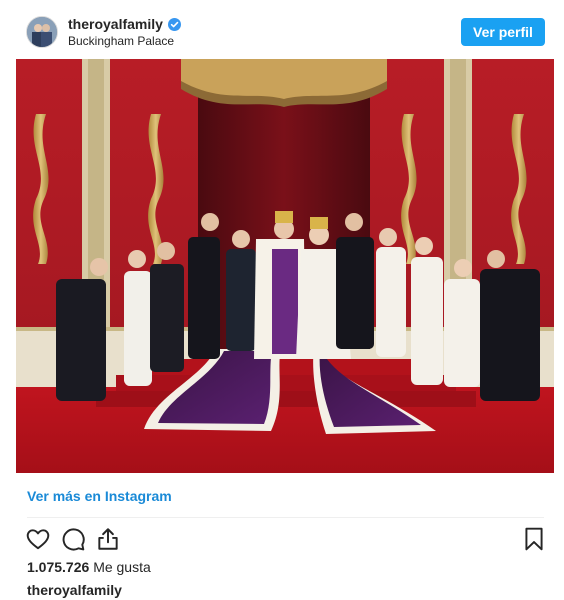 The width and height of the screenshot is (564, 600). I want to click on verified-badge-icon, so click(174, 24).